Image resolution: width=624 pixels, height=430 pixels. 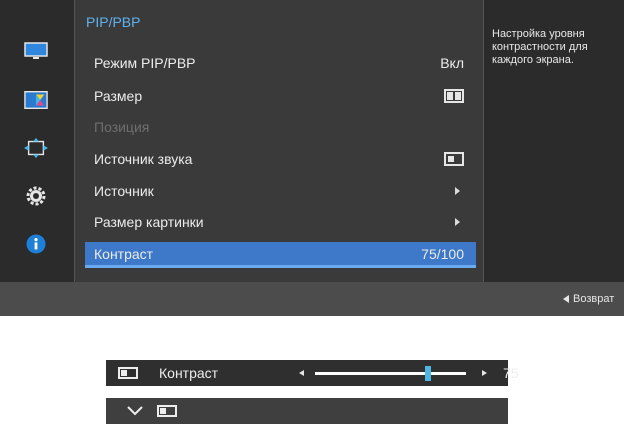 What do you see at coordinates (442, 253) in the screenshot?
I see `menu-item-value: 75/100` at bounding box center [442, 253].